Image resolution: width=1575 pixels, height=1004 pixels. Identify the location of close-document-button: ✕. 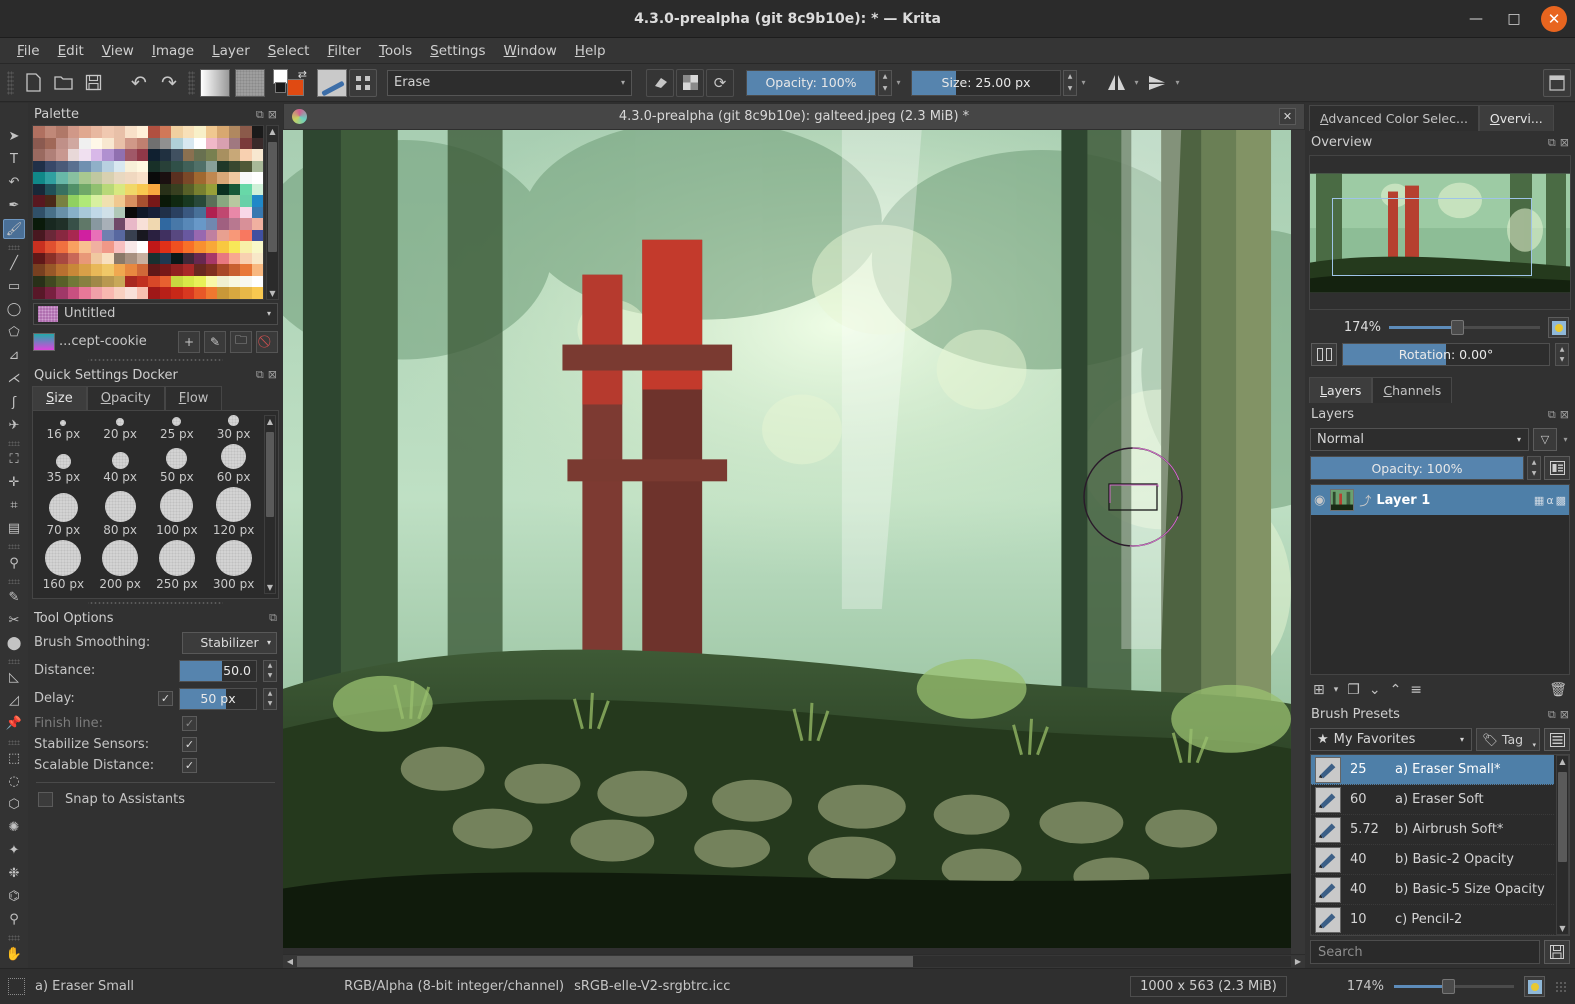
(1287, 116).